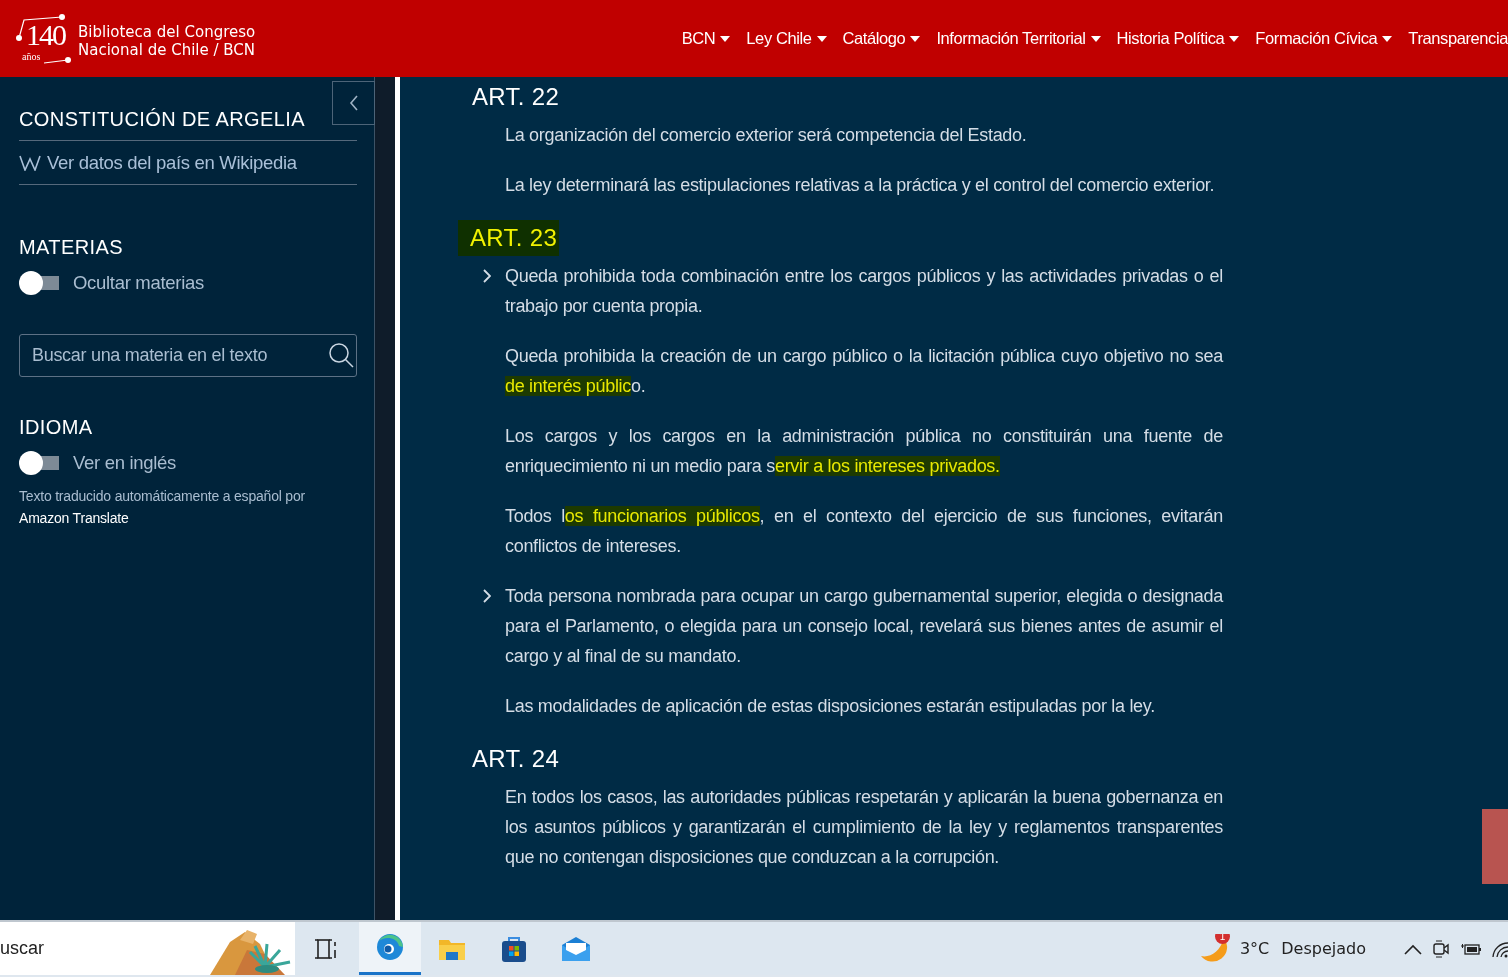 This screenshot has width=1508, height=977. Describe the element at coordinates (162, 496) in the screenshot. I see `translation-note: Texto traducido automáticamente a español por` at that location.